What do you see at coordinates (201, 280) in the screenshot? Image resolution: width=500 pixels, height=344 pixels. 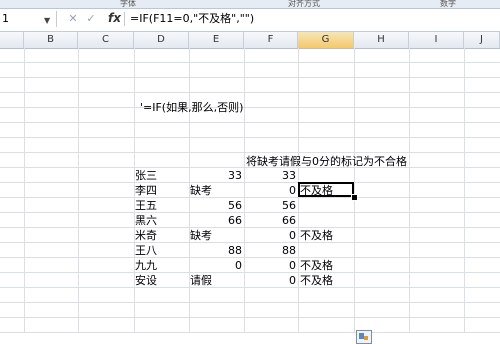 I see `remark-cell: 请假` at bounding box center [201, 280].